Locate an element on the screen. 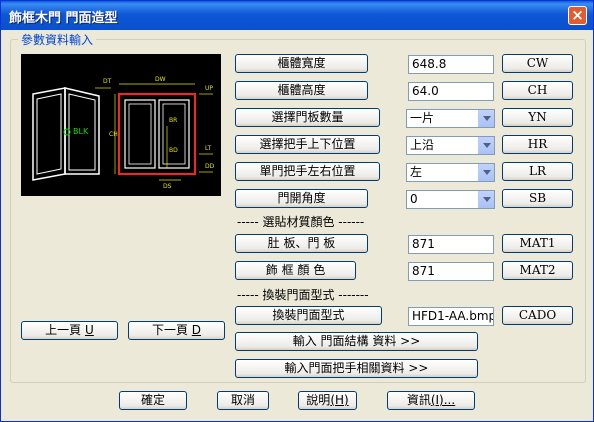 The image size is (594, 422). prev-page-key: U is located at coordinates (89, 330).